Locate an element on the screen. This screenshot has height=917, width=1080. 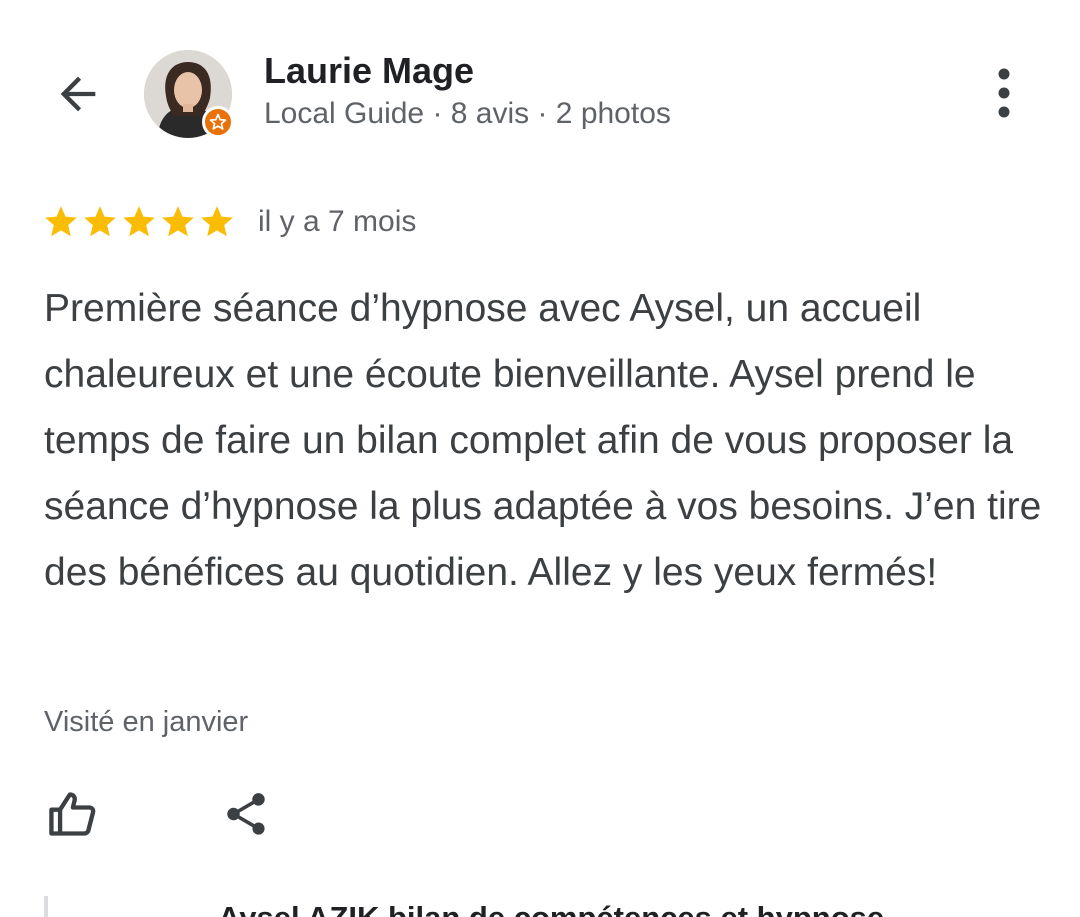
avatar is located at coordinates (189, 94).